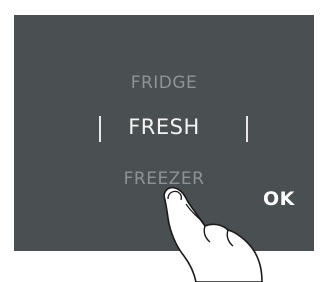 The width and height of the screenshot is (327, 282). I want to click on option-freezer: FREEZER, so click(164, 179).